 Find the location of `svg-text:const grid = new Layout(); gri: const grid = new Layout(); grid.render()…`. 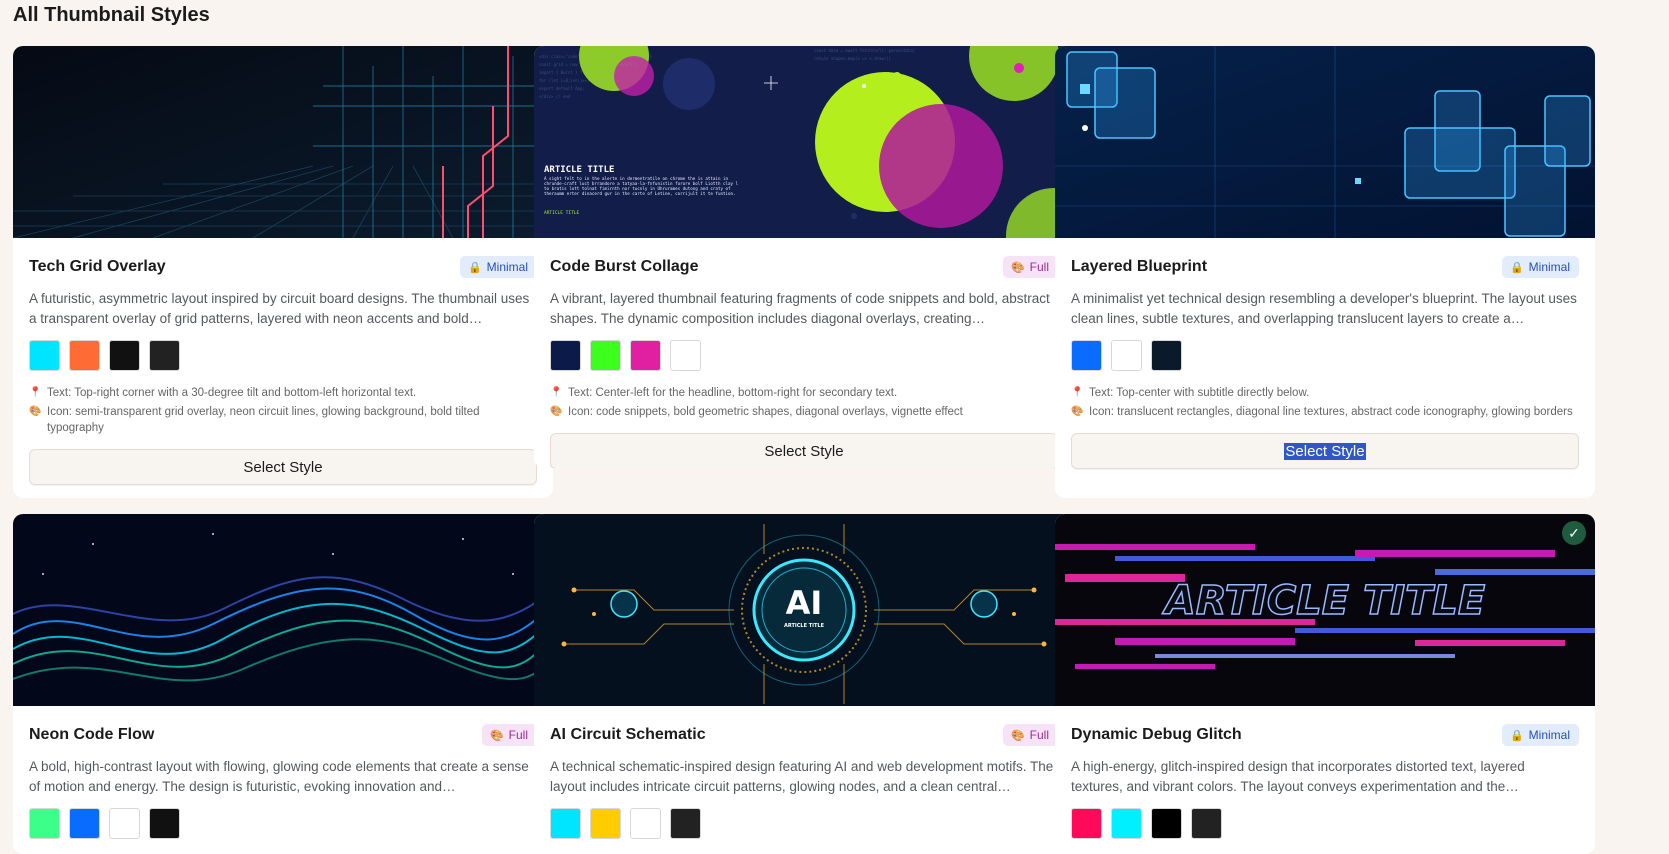

svg-text:const grid = new Layout(); gri: const grid = new Layout(); grid.render()… is located at coordinates (588, 64).